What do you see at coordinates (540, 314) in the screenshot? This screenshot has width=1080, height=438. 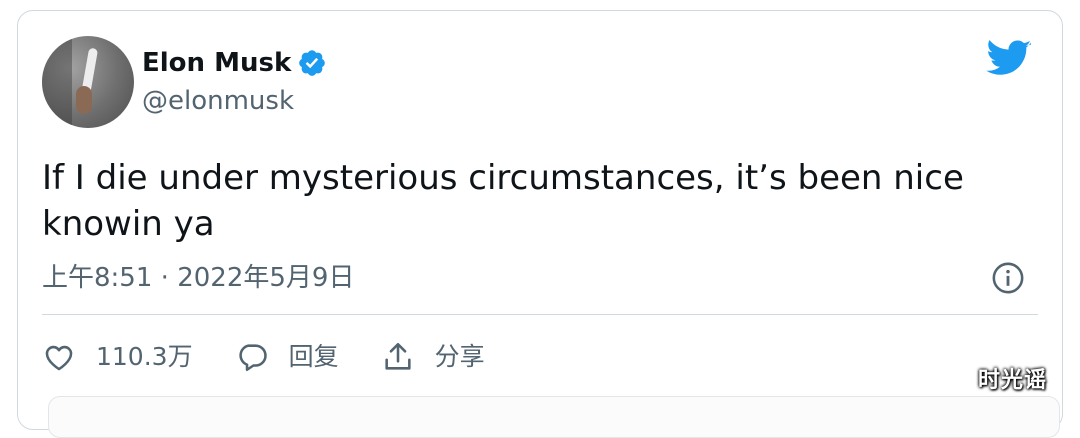 I see `divider` at bounding box center [540, 314].